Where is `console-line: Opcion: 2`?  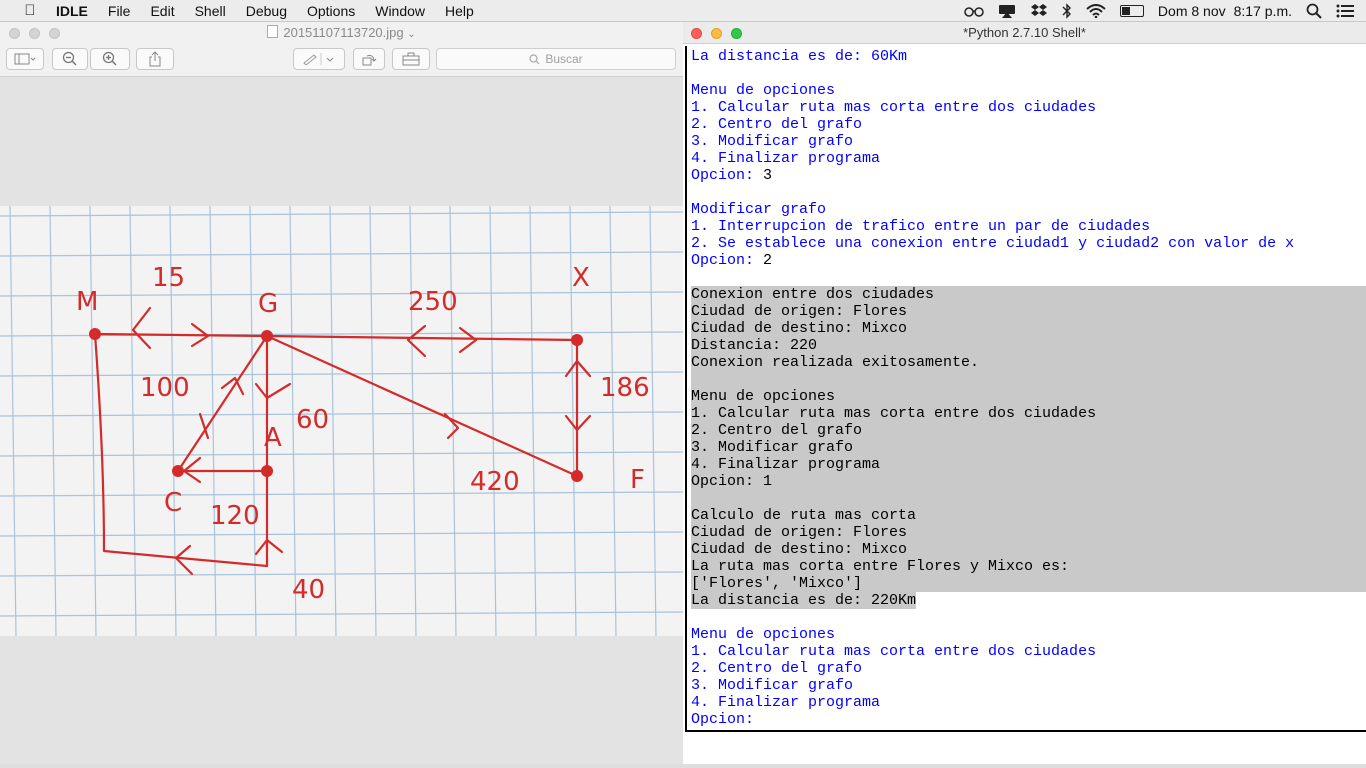 console-line: Opcion: 2 is located at coordinates (1028, 260).